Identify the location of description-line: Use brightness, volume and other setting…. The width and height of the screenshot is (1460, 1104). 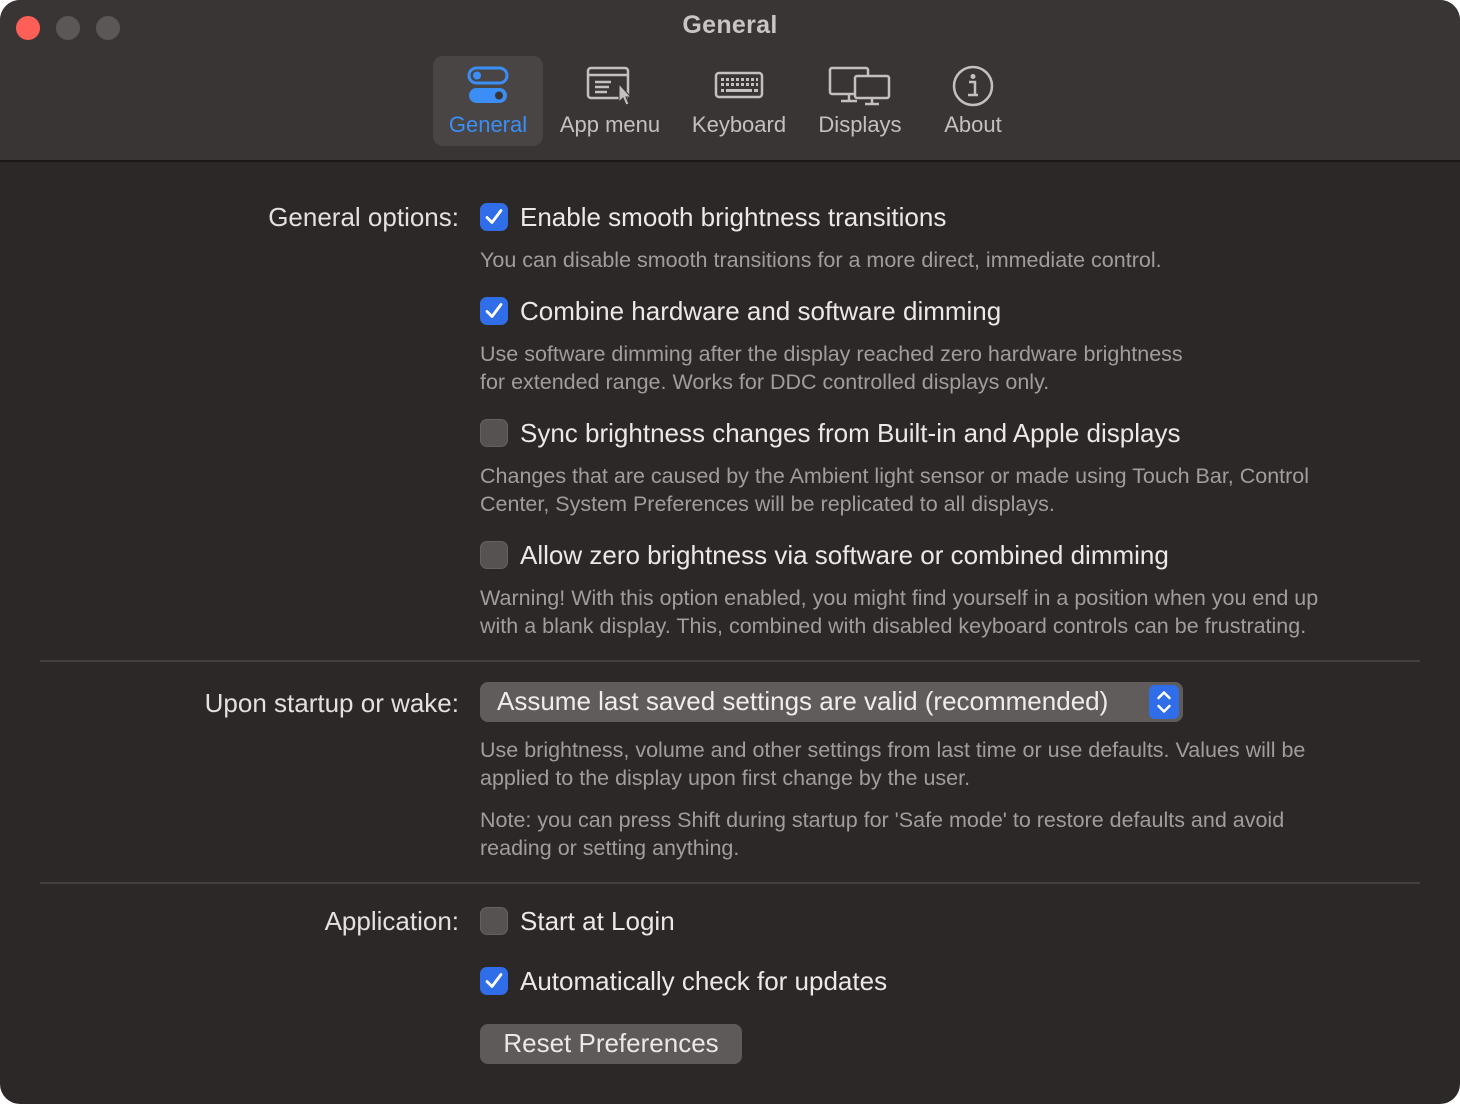
(893, 750).